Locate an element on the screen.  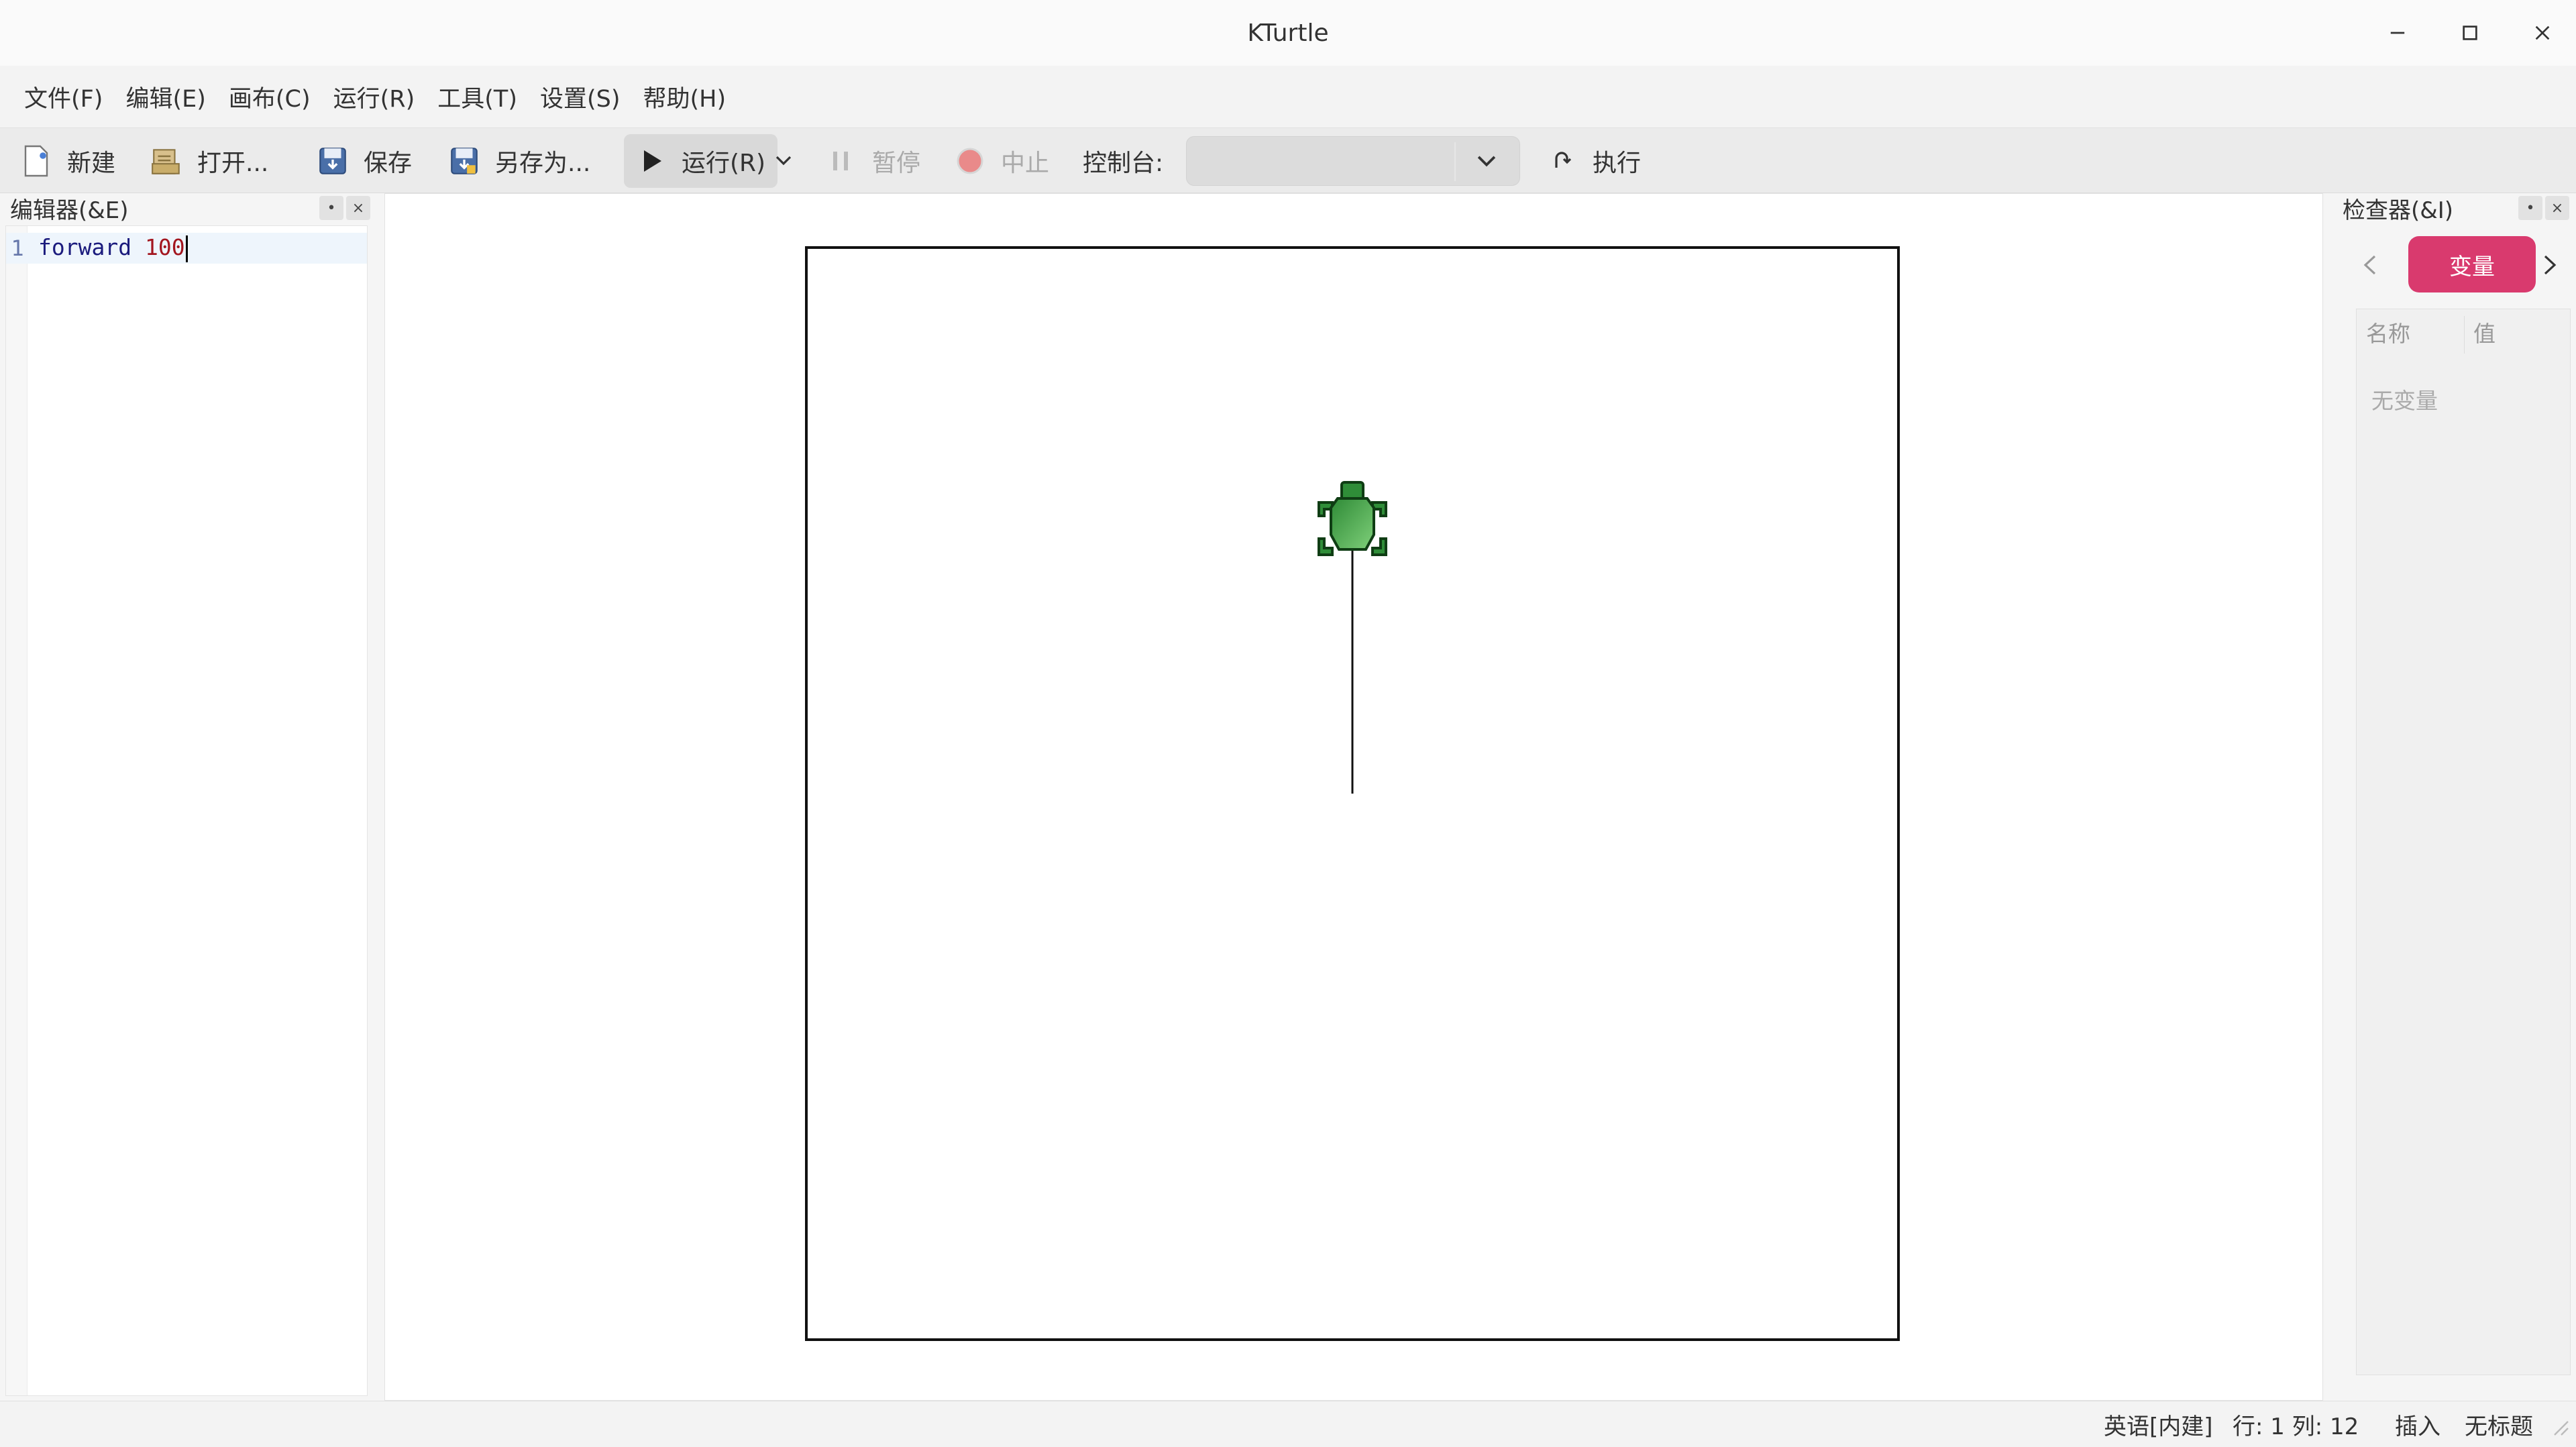
menu-run: 运行(R) is located at coordinates (374, 96).